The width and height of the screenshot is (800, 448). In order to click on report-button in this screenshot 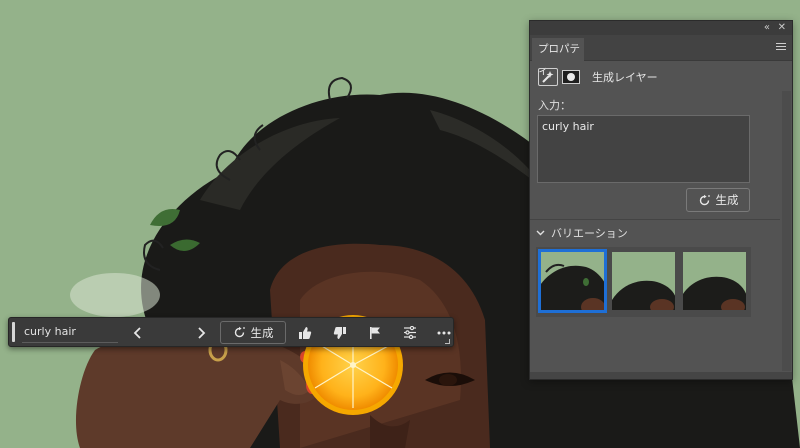, I will do `click(375, 332)`.